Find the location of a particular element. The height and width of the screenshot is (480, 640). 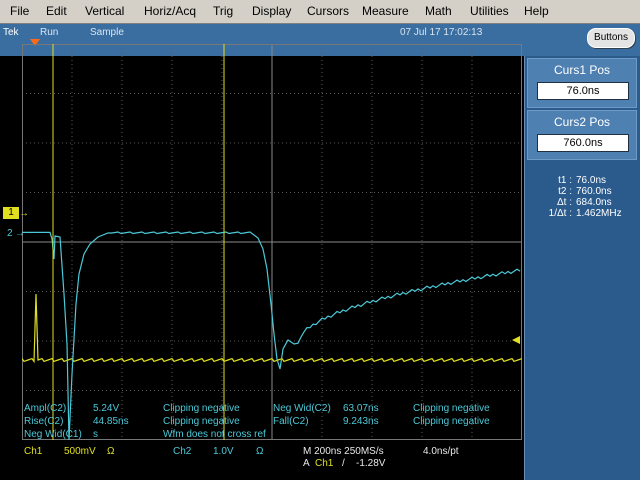

menu-edit: Edit is located at coordinates (56, 11).